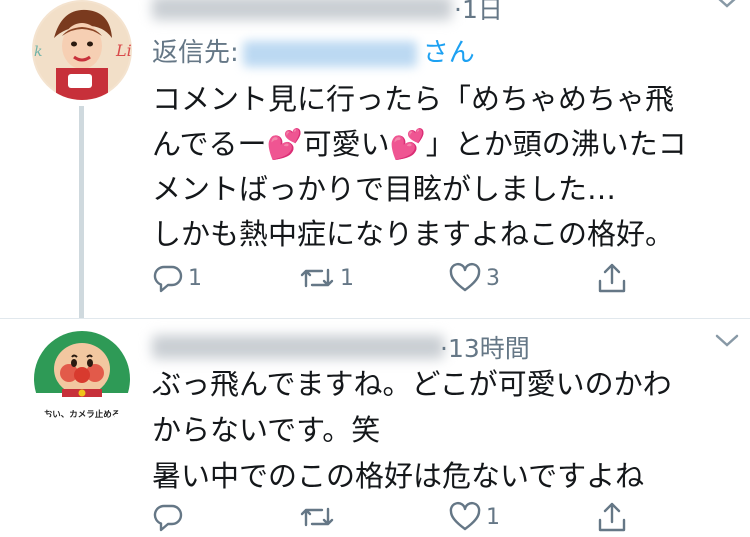 This screenshot has height=537, width=750. I want to click on reply-to: 返信先: さん, so click(313, 53).